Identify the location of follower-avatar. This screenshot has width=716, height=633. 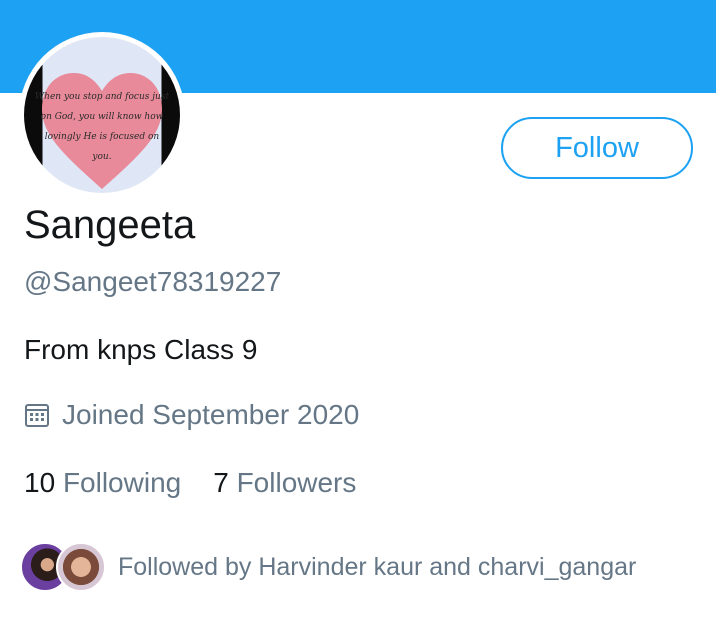
(81, 567).